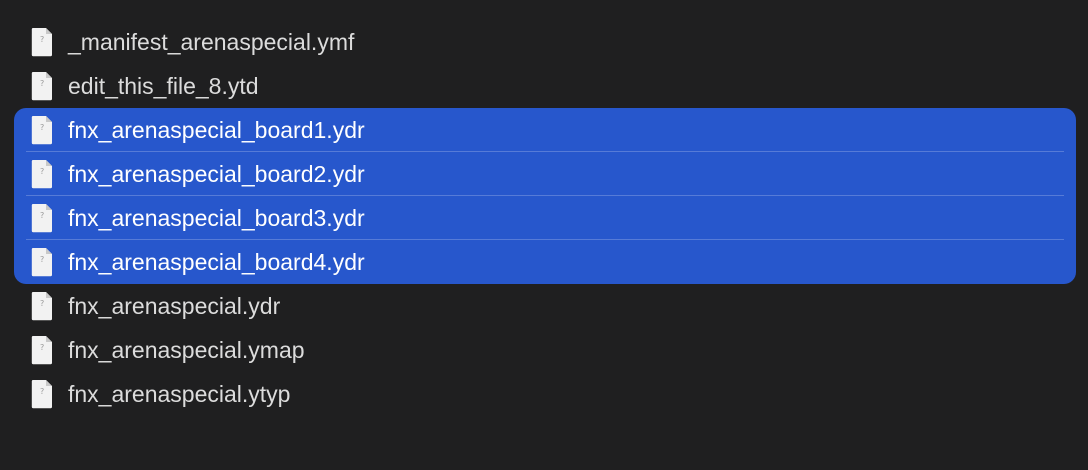 This screenshot has height=470, width=1088. I want to click on file-name: fnx_arenaspecial.ytyp, so click(179, 394).